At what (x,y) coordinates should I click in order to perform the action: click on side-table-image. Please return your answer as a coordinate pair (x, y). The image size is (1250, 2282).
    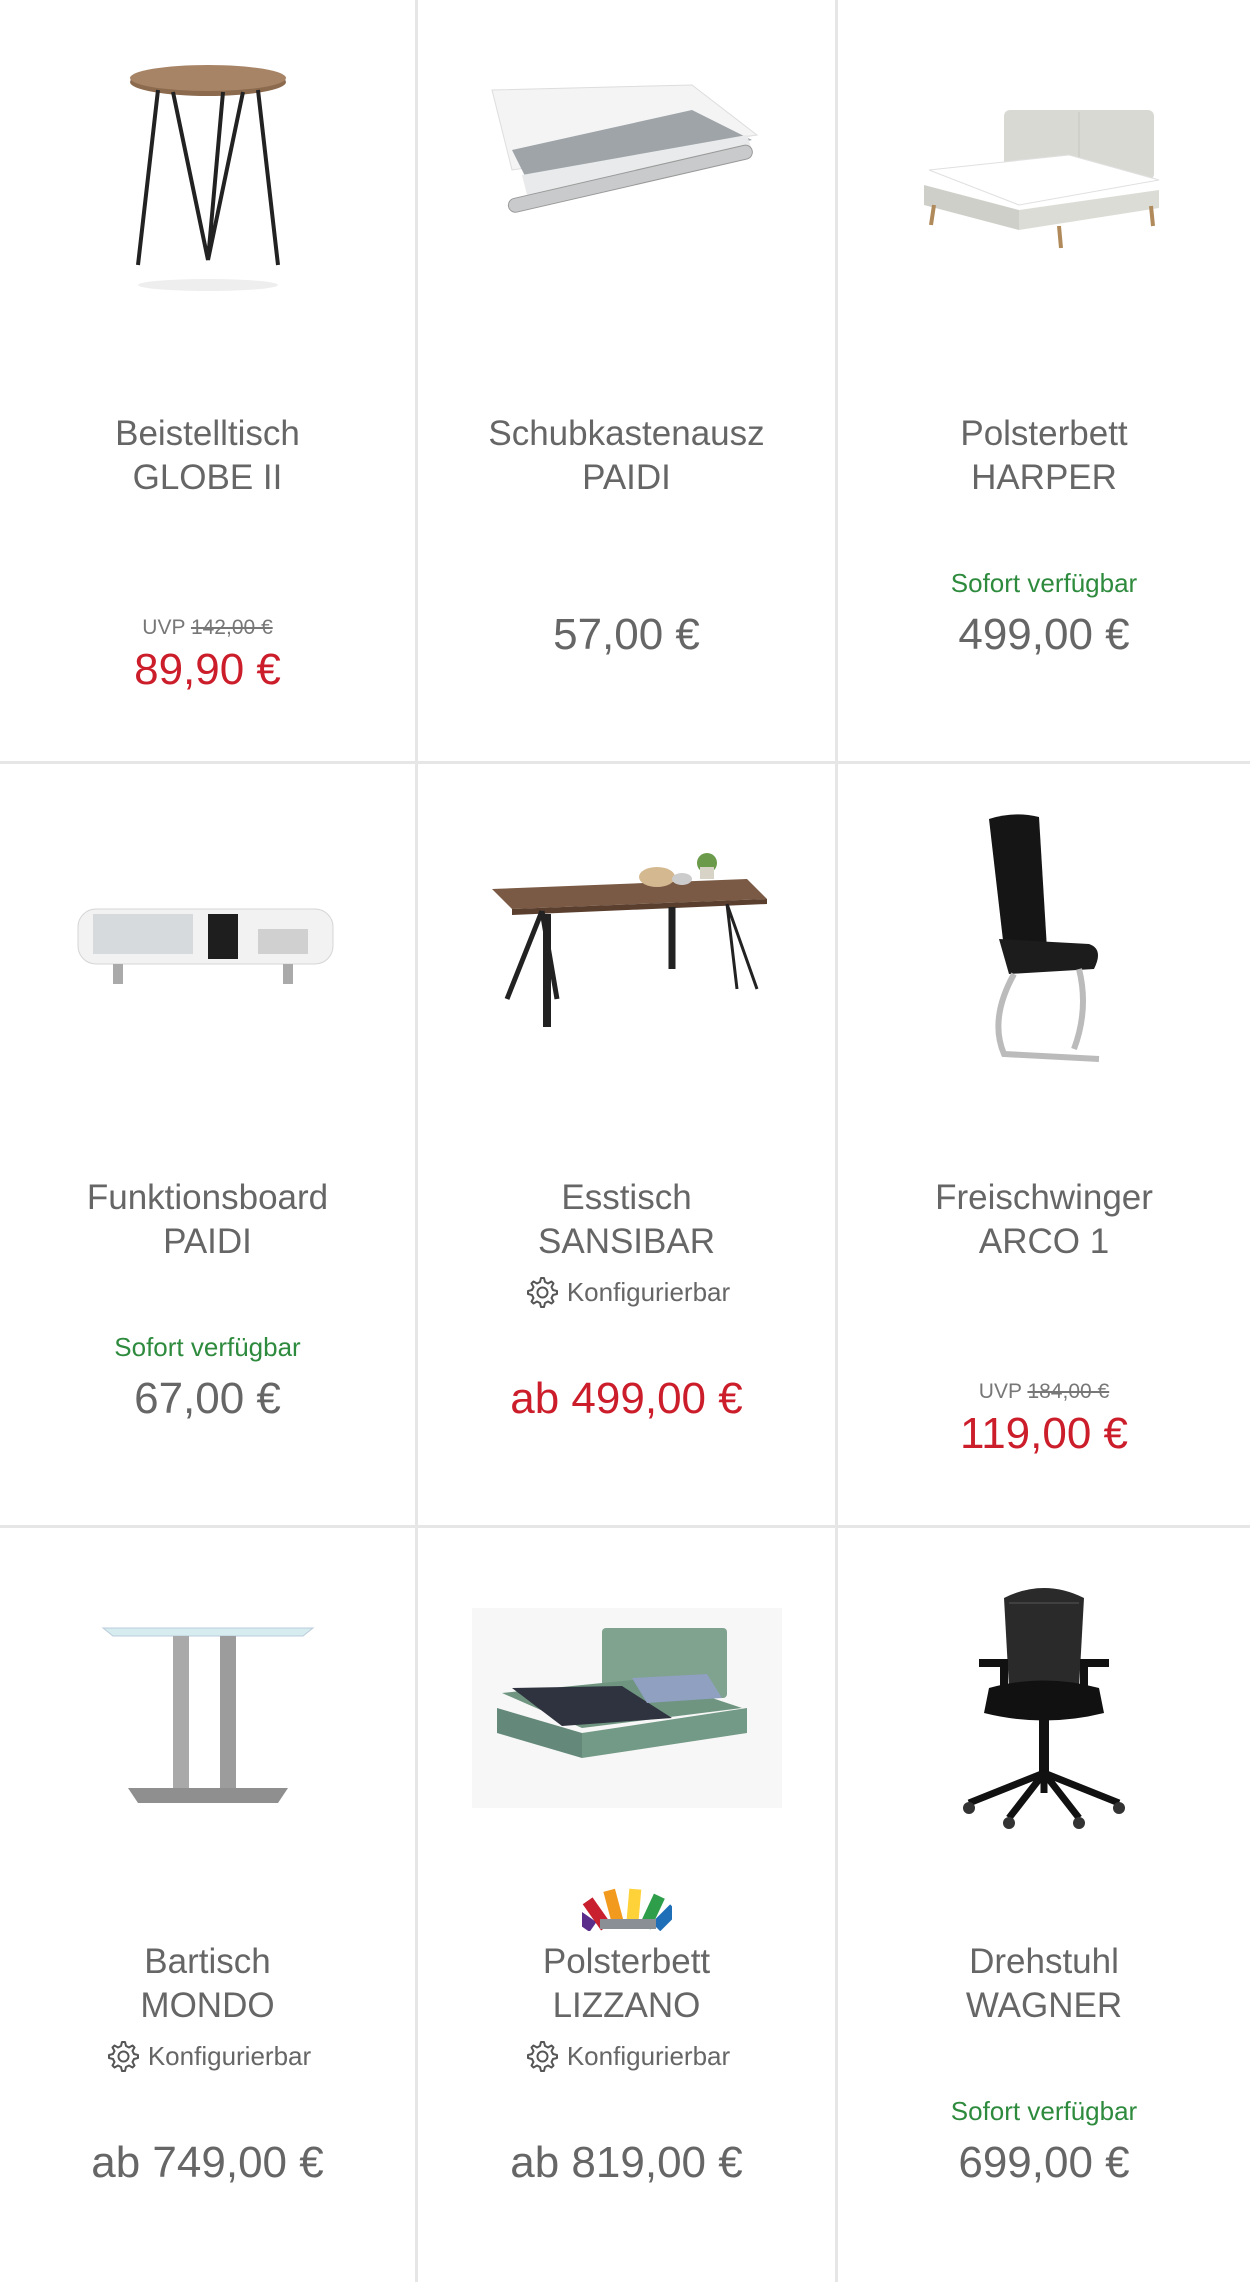
    Looking at the image, I should click on (207, 178).